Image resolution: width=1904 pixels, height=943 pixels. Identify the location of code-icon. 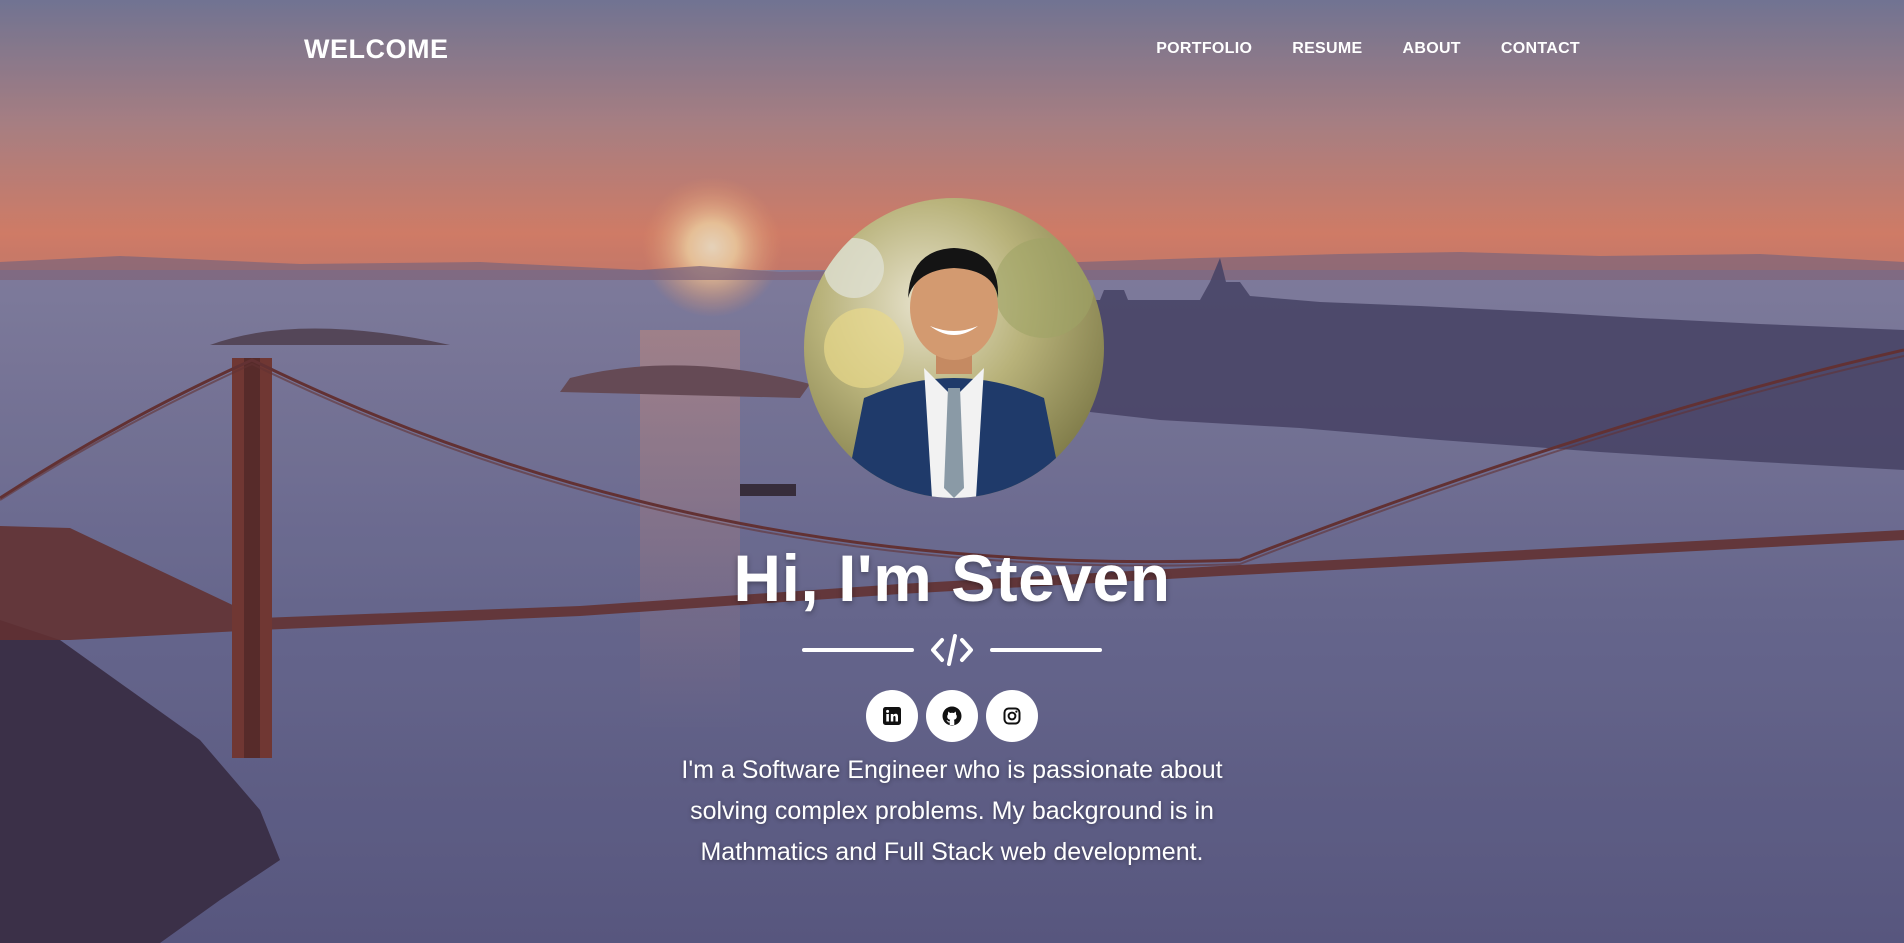
(952, 650).